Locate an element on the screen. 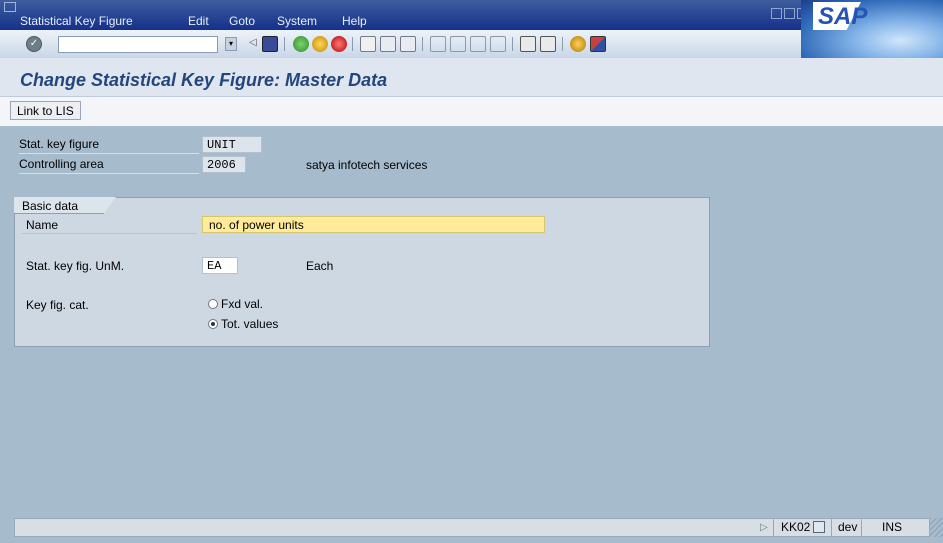  generate-shortcut-icon is located at coordinates (548, 44).